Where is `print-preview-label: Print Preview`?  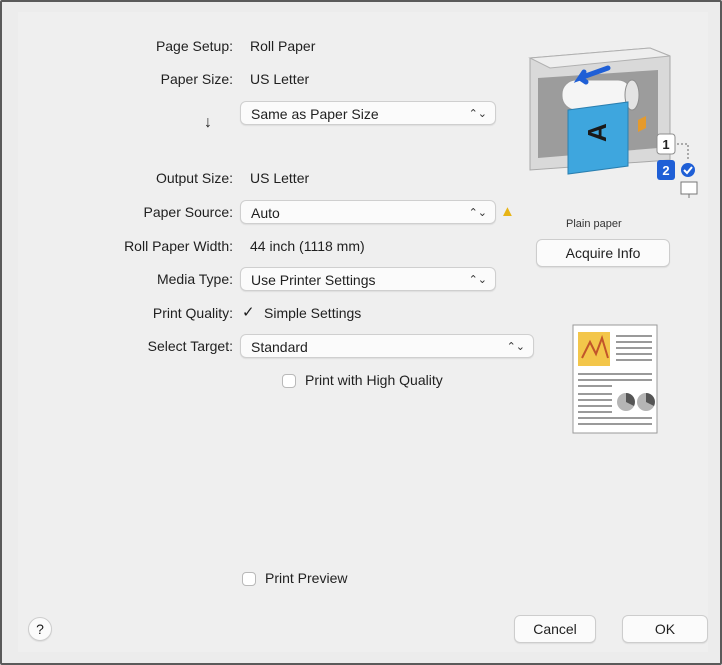
print-preview-label: Print Preview is located at coordinates (306, 578).